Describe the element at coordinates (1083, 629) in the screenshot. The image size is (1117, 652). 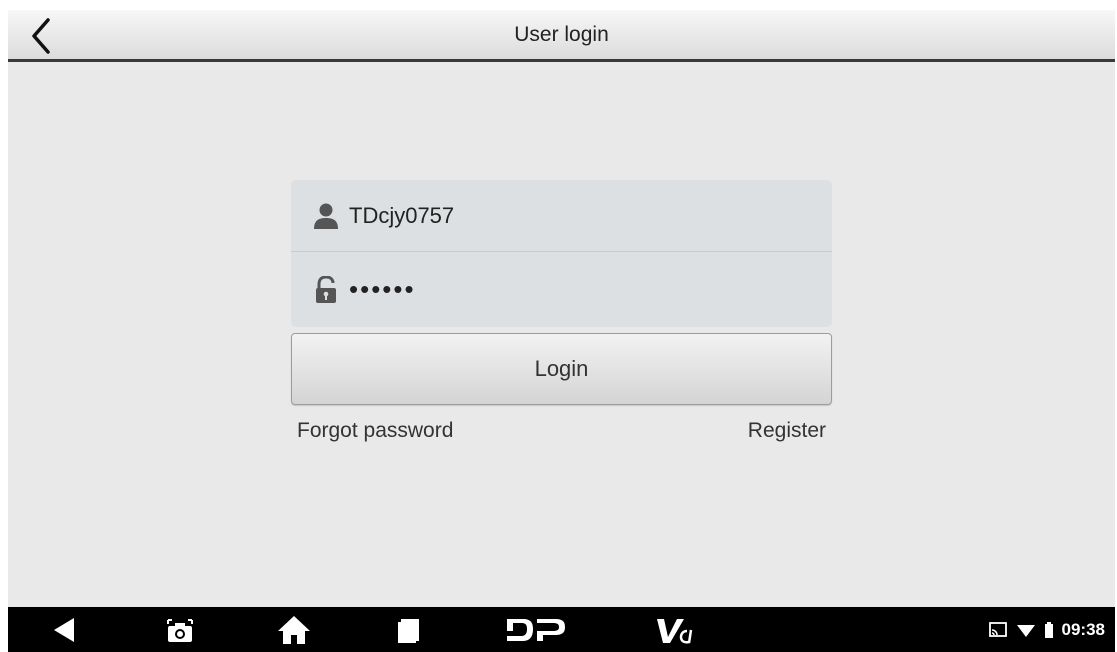
I see `status-time: 09:38` at that location.